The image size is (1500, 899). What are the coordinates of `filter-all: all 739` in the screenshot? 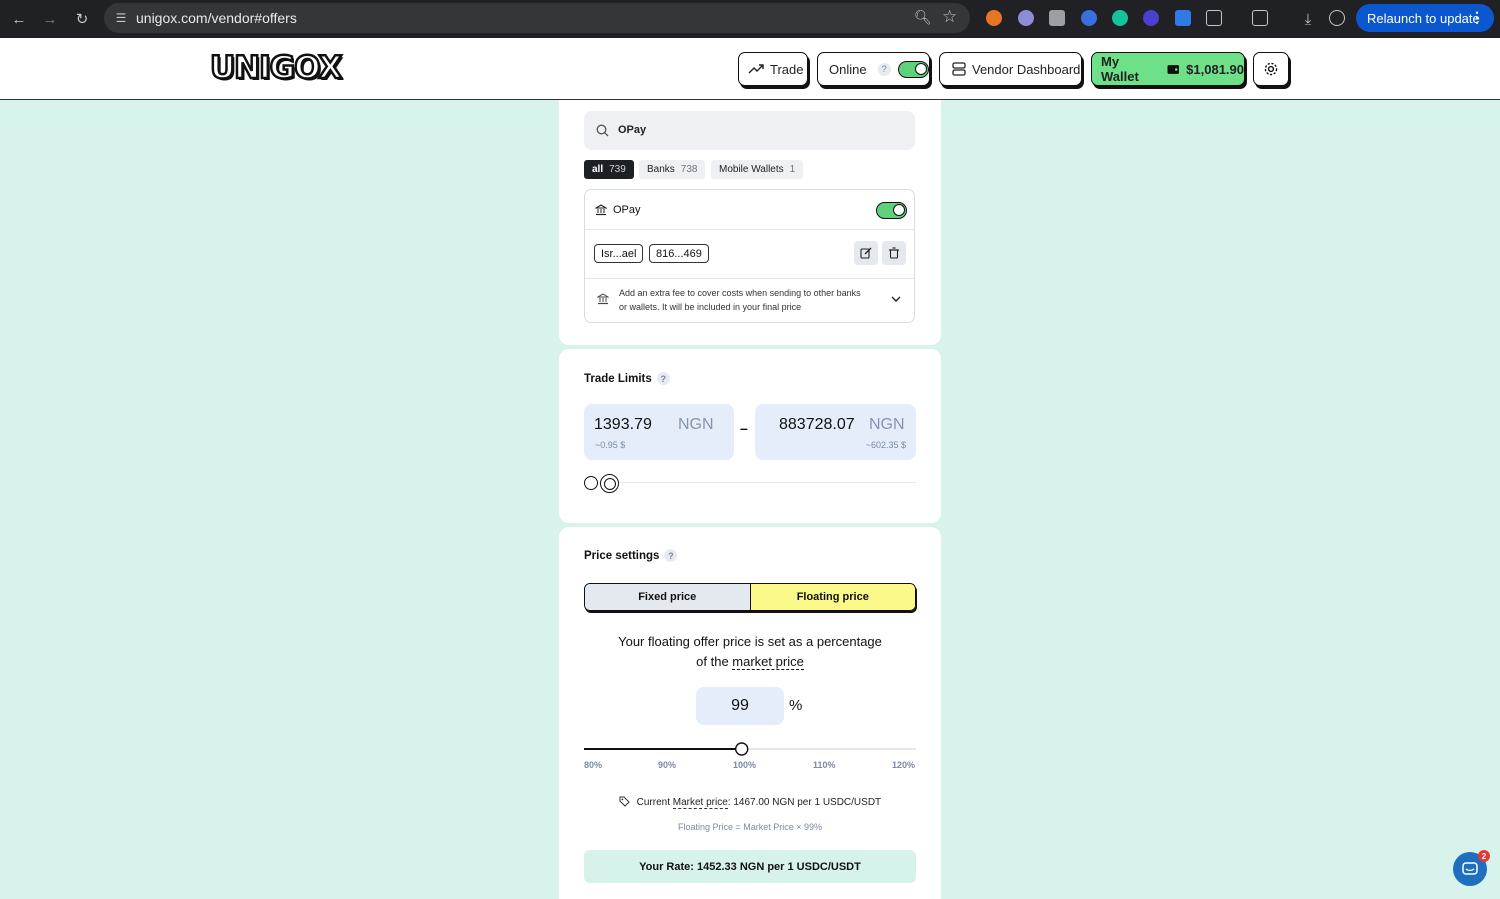 It's located at (609, 169).